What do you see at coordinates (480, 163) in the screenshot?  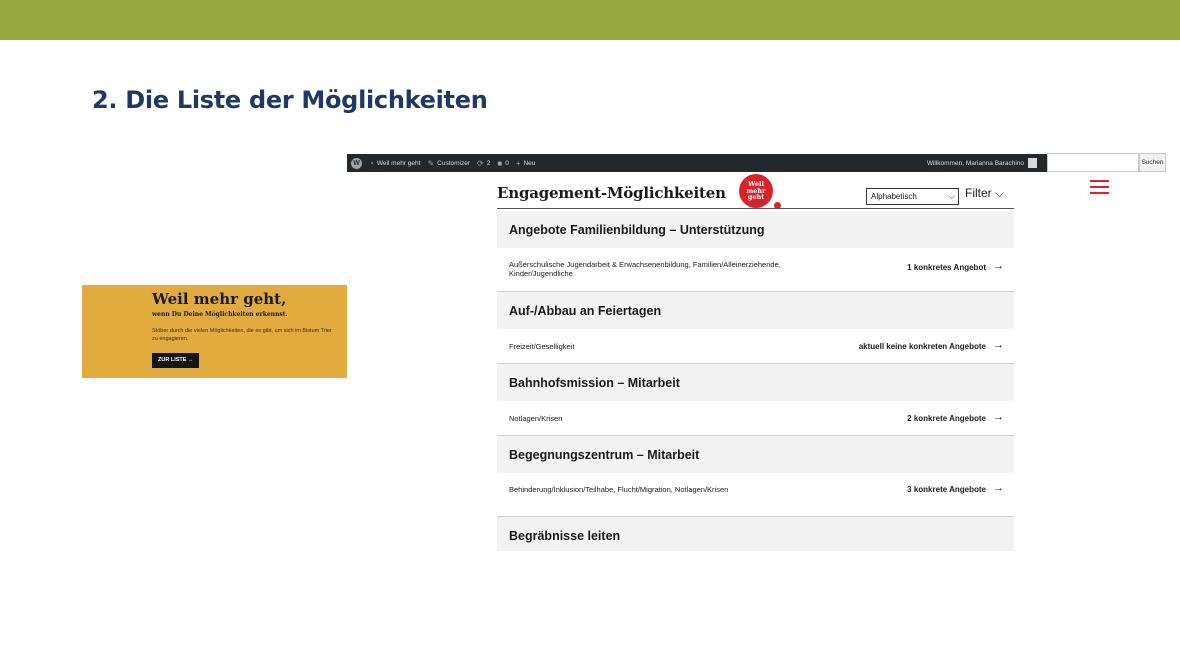 I see `refresh-icon: ⟳` at bounding box center [480, 163].